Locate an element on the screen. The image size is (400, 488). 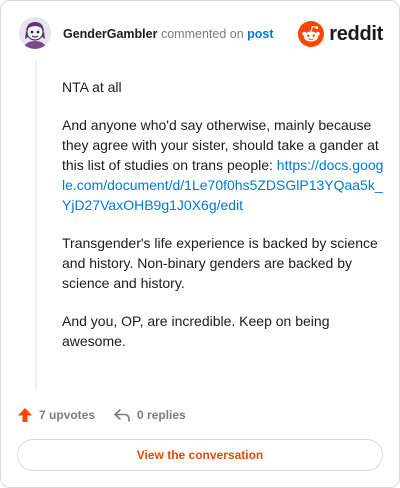
upvote-count: 7 upvotes is located at coordinates (67, 415).